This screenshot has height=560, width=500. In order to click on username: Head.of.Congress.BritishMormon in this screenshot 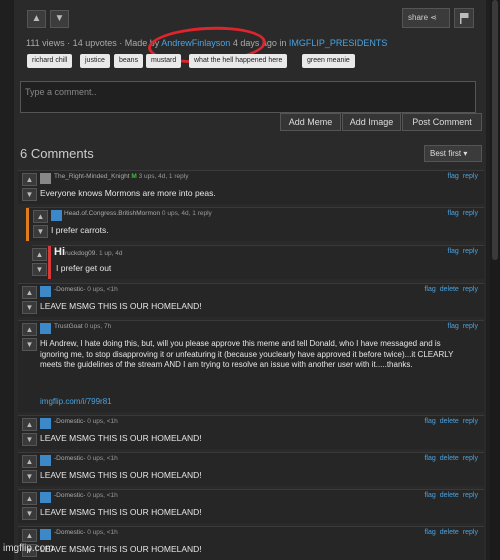, I will do `click(112, 213)`.